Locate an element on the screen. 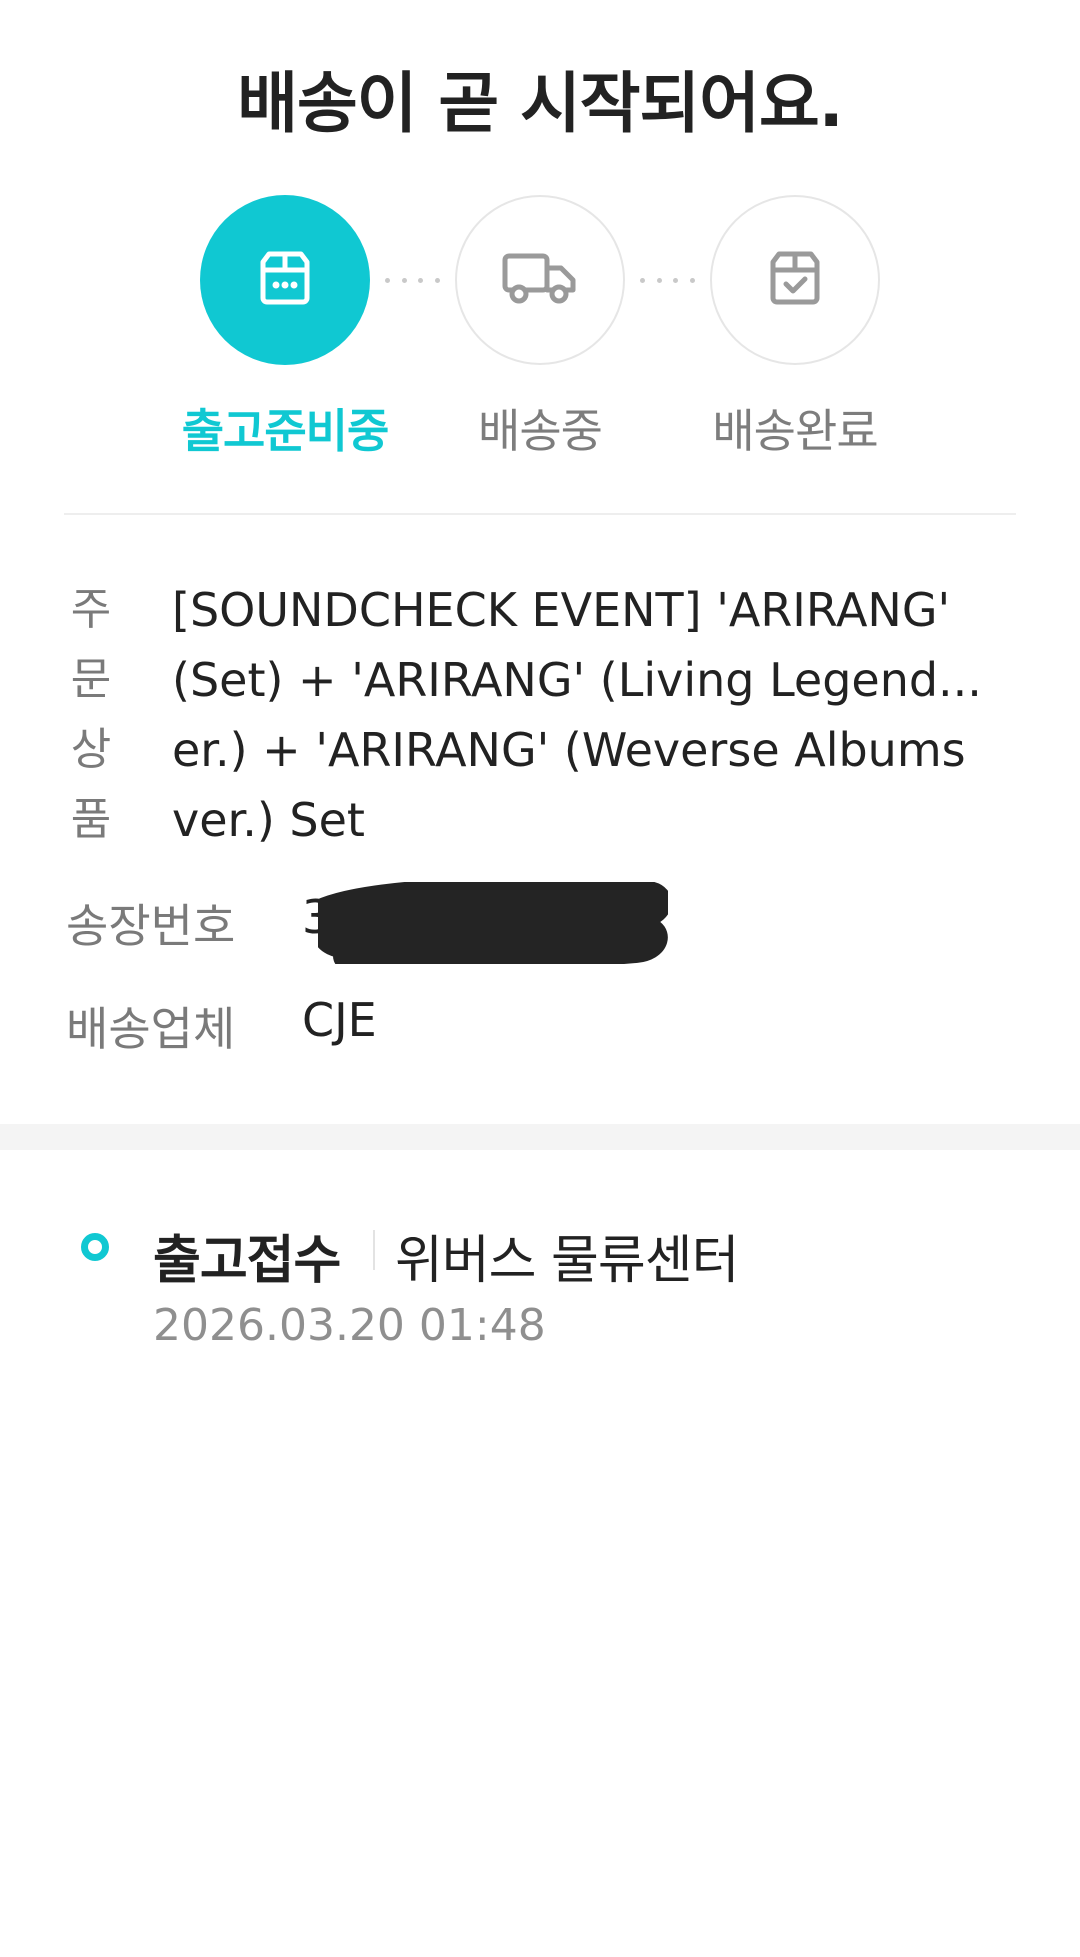 The width and height of the screenshot is (1080, 1957). timeline-status: 출고접수 is located at coordinates (247, 1261).